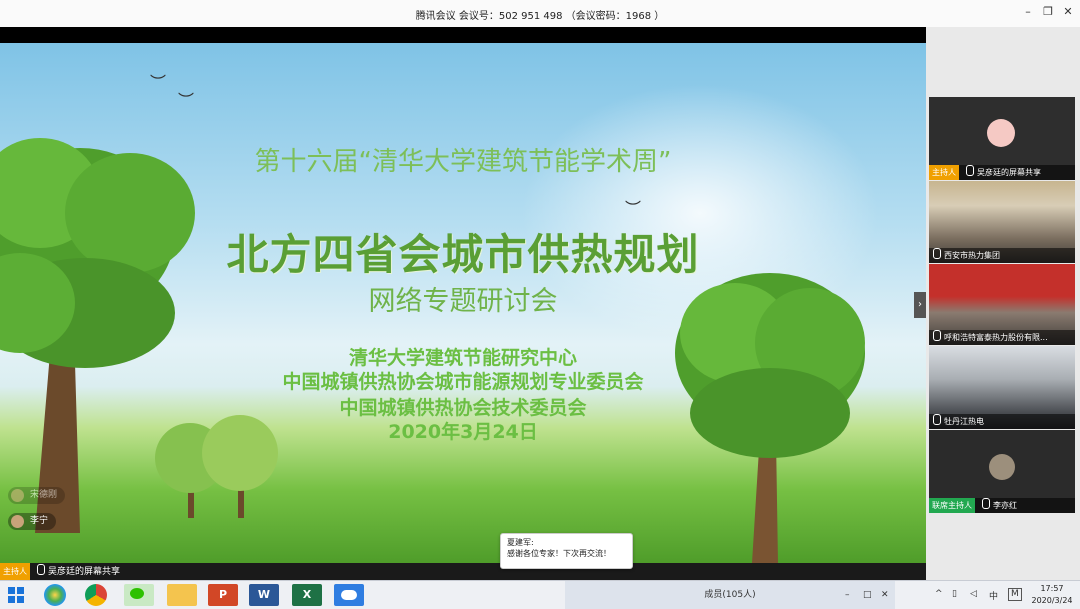 Image resolution: width=1080 pixels, height=609 pixels. I want to click on video-tile-label: 主持人 吴彦廷的屏幕共享, so click(1002, 172).